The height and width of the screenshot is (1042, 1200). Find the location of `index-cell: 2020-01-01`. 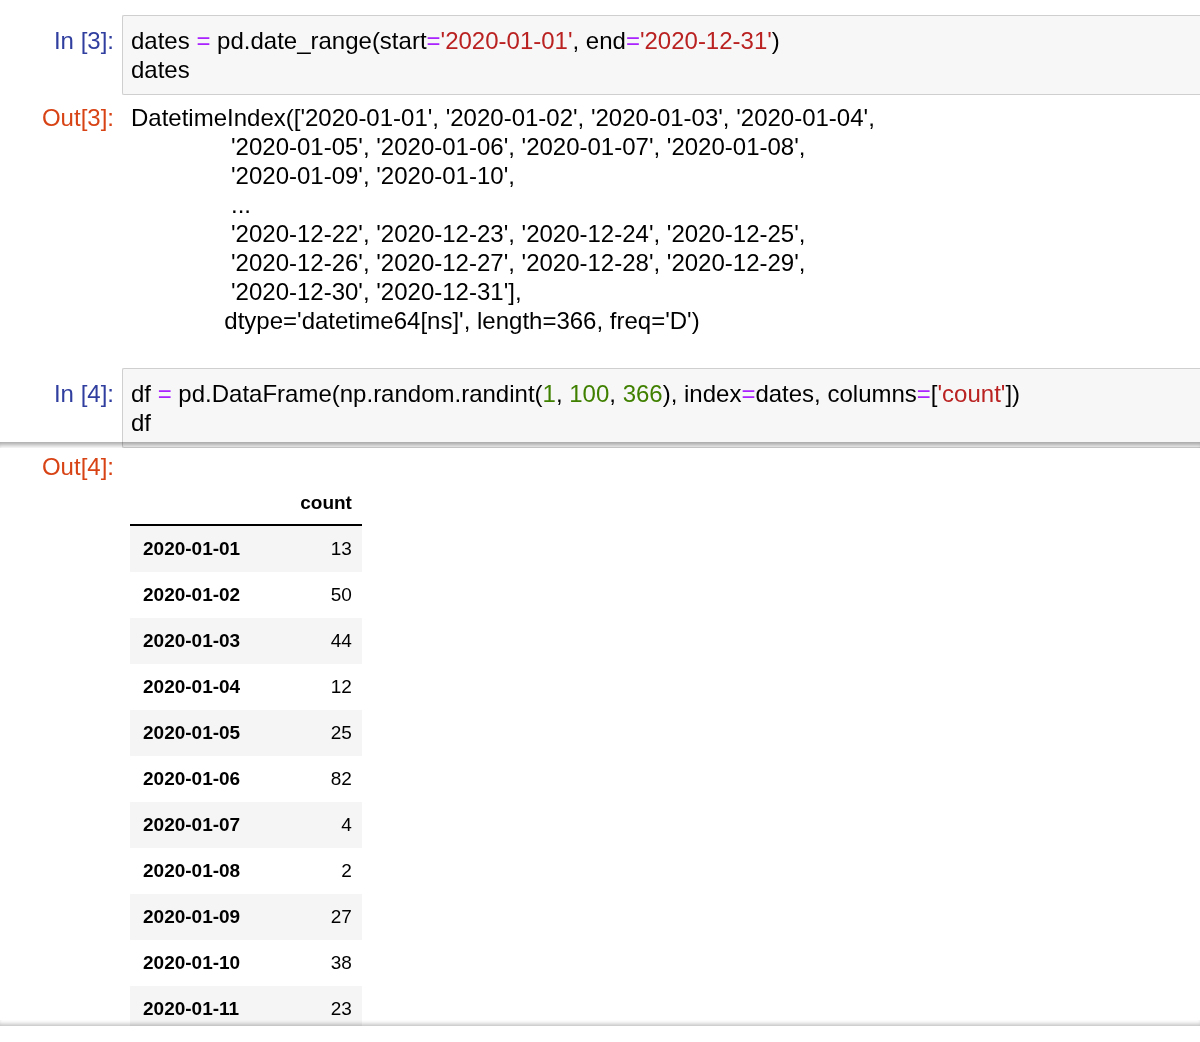

index-cell: 2020-01-01 is located at coordinates (210, 548).